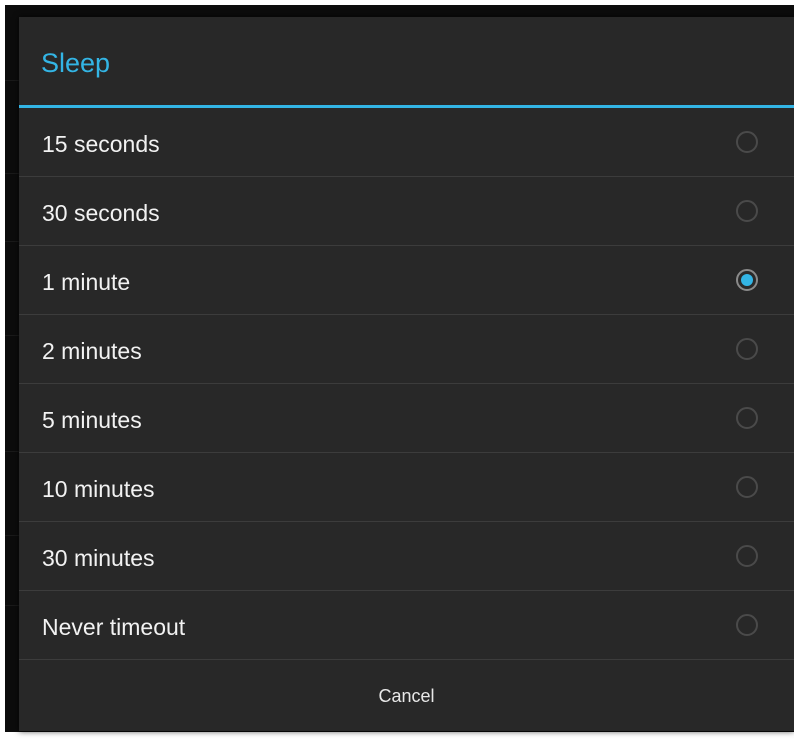 This screenshot has width=794, height=739. Describe the element at coordinates (92, 420) in the screenshot. I see `option-label: 5 minutes` at that location.